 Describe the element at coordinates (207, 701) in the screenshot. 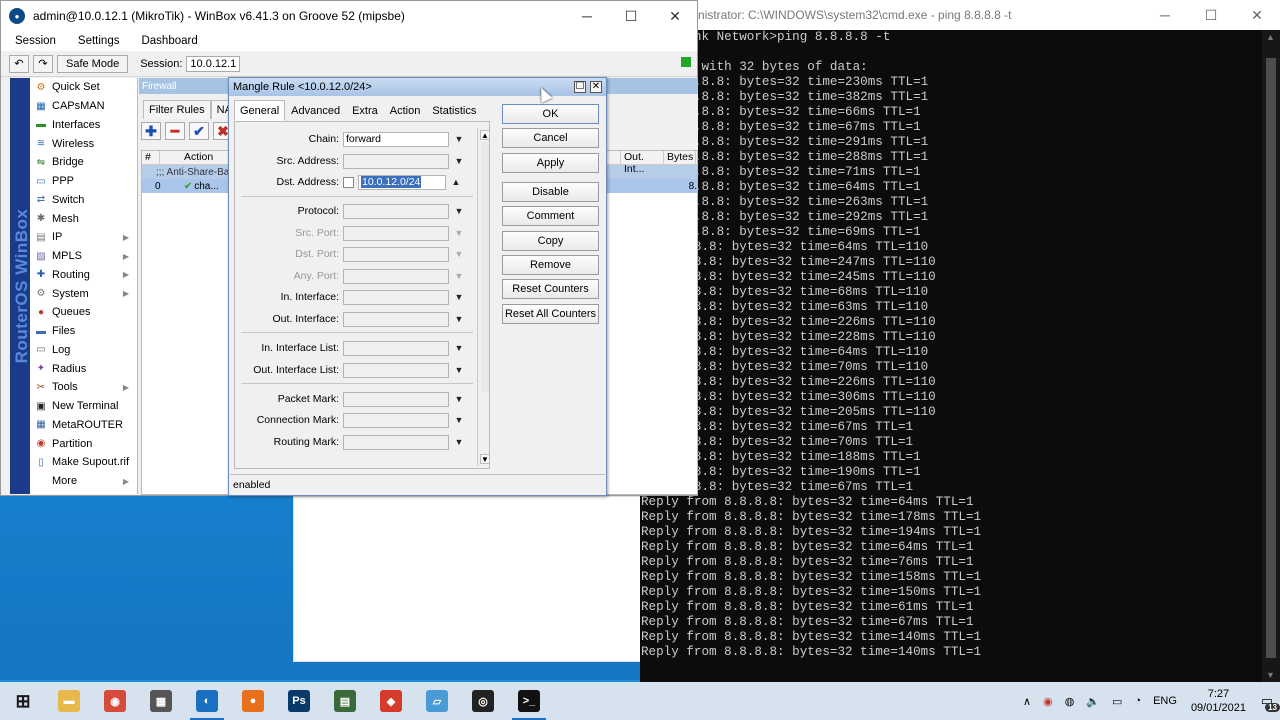

I see `winbox-taskbar-icon: ◐` at that location.